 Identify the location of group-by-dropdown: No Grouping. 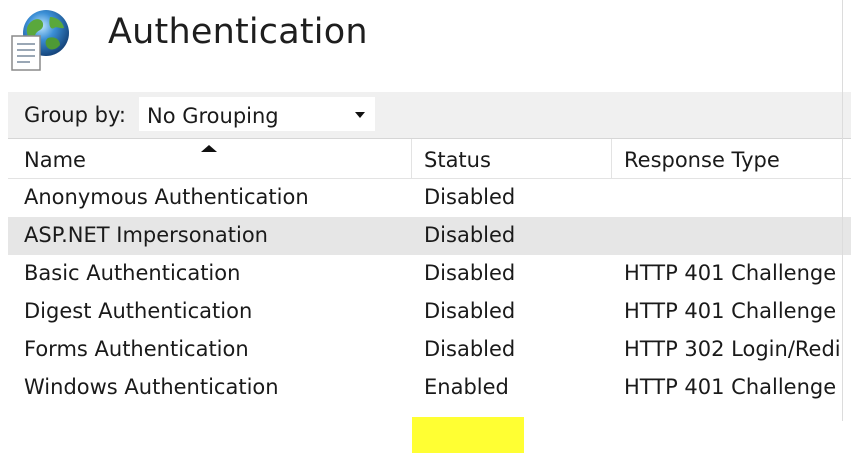
(257, 114).